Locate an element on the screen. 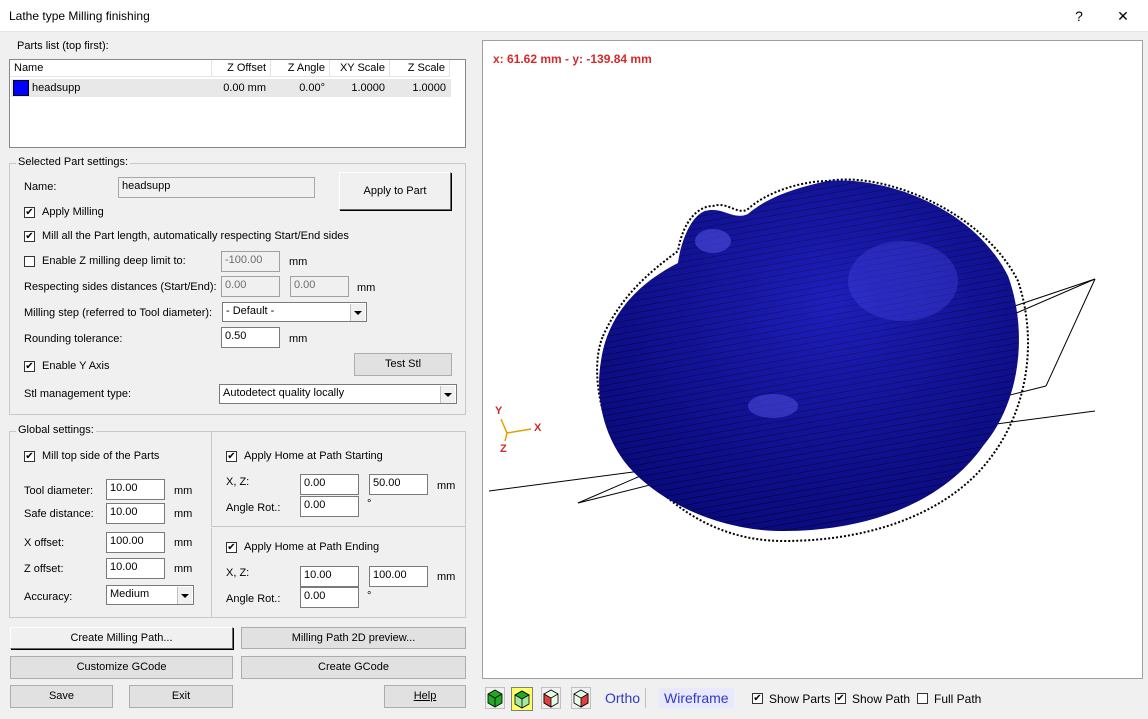 The image size is (1148, 719). show-path-label: Show Path is located at coordinates (881, 699).